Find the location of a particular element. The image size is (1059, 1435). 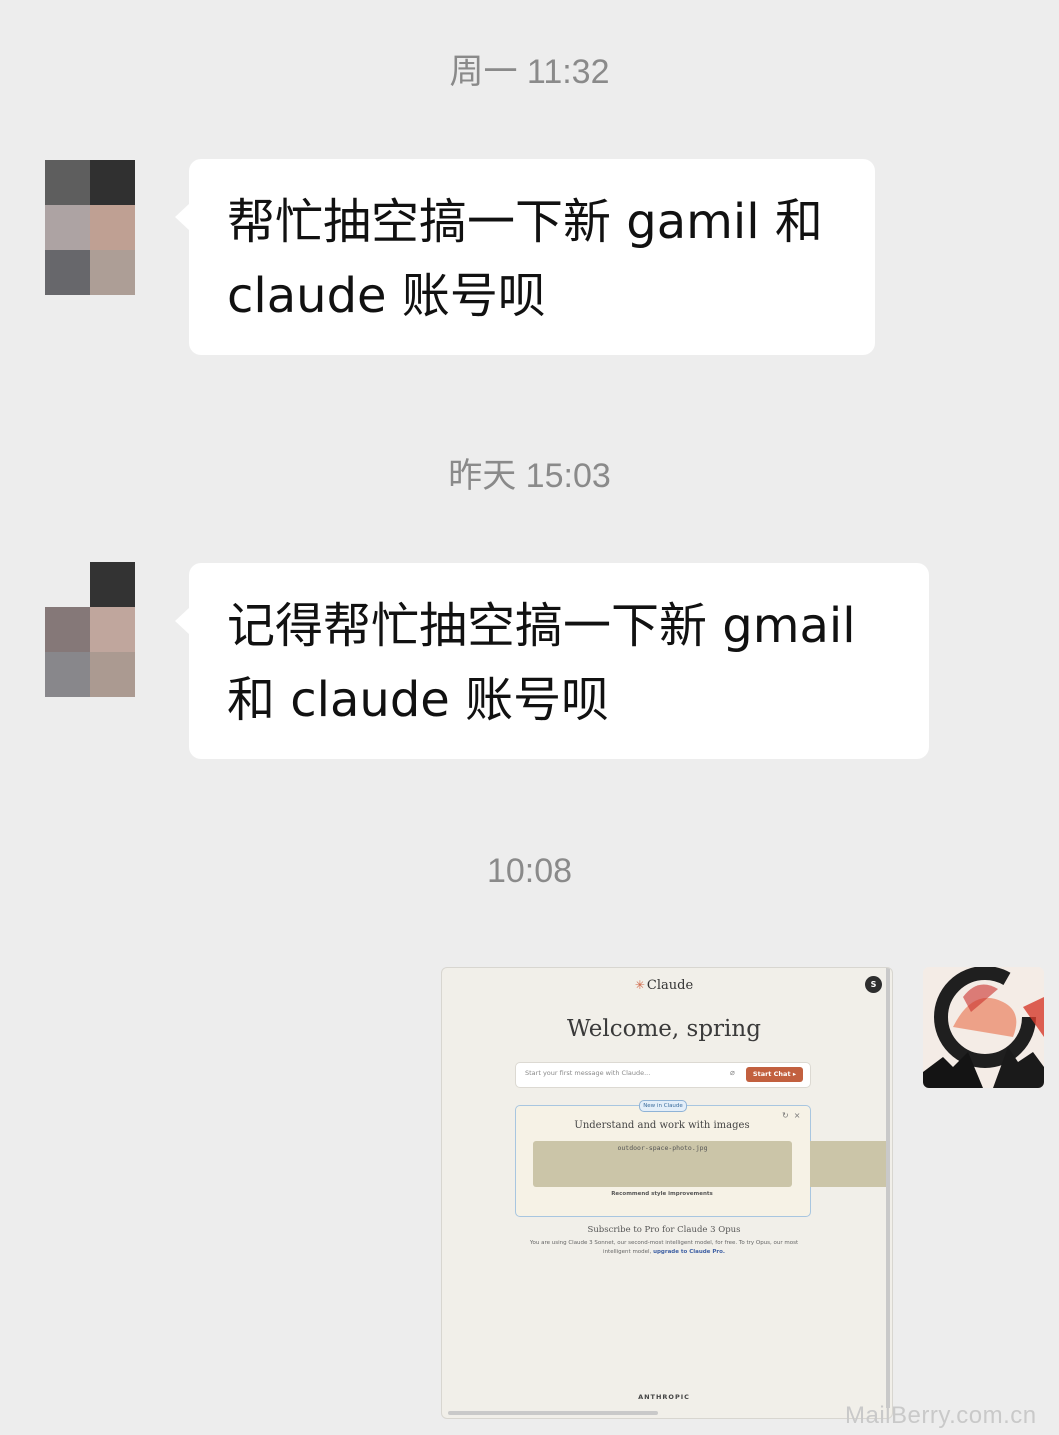

horizontal-scrollbar is located at coordinates (553, 1413).